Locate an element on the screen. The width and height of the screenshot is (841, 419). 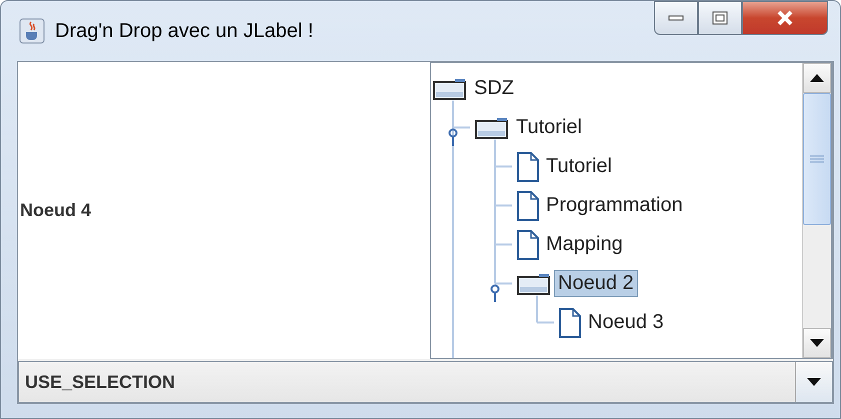
close-icon is located at coordinates (785, 18).